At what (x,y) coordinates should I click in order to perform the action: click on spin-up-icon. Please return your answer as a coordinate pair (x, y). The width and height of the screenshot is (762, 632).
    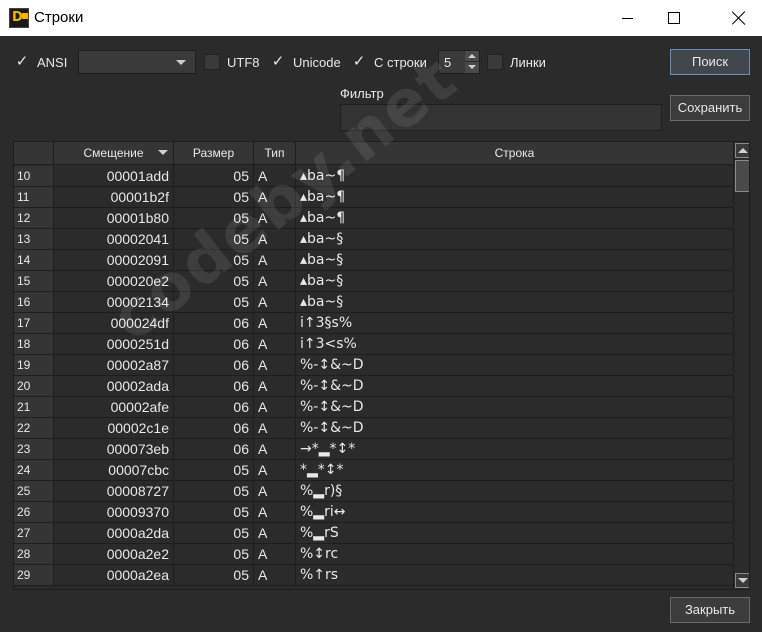
    Looking at the image, I should click on (472, 56).